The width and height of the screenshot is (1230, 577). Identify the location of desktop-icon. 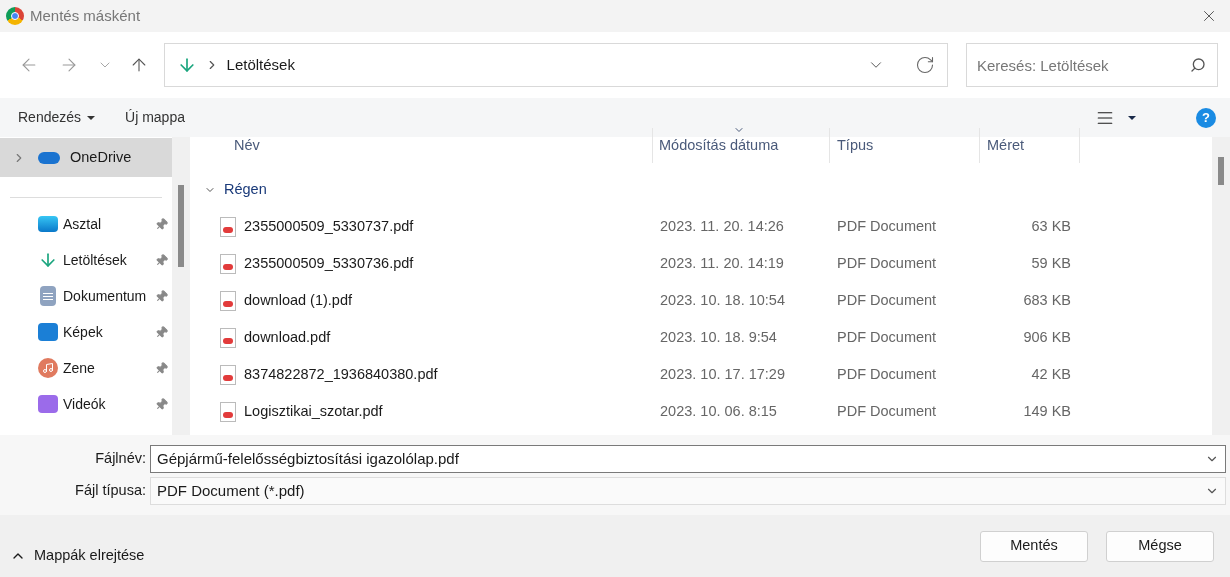
(48, 224).